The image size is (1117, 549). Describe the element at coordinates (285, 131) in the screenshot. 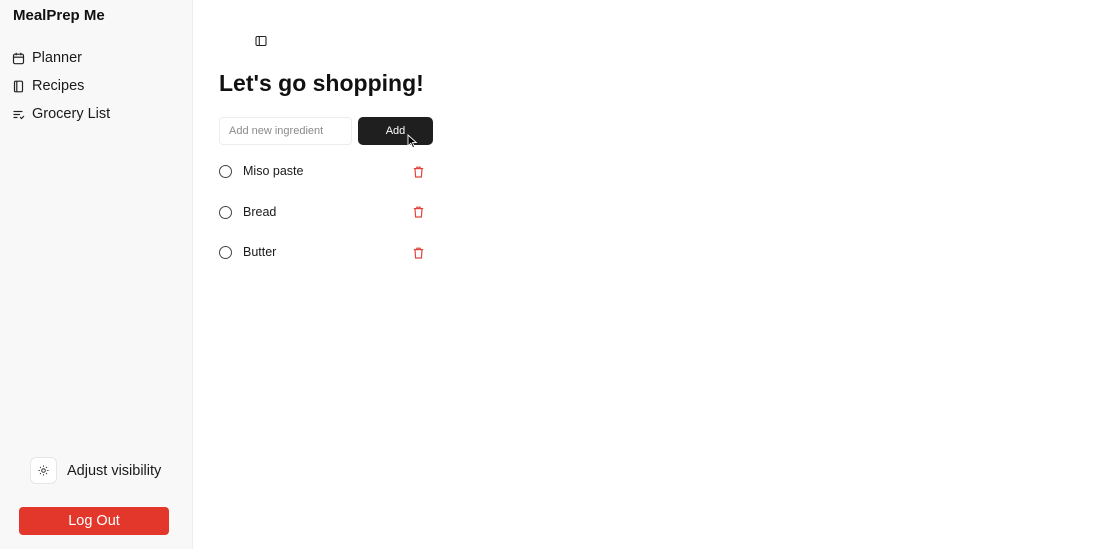

I see `ingredient-input` at that location.